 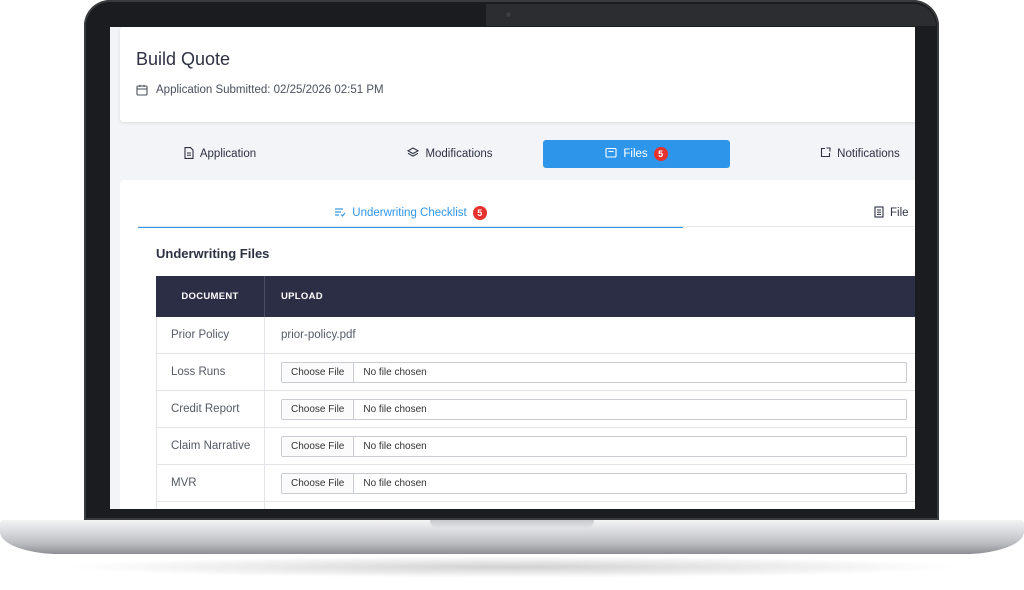 I want to click on tab-modifications-label: Modifications, so click(x=459, y=154).